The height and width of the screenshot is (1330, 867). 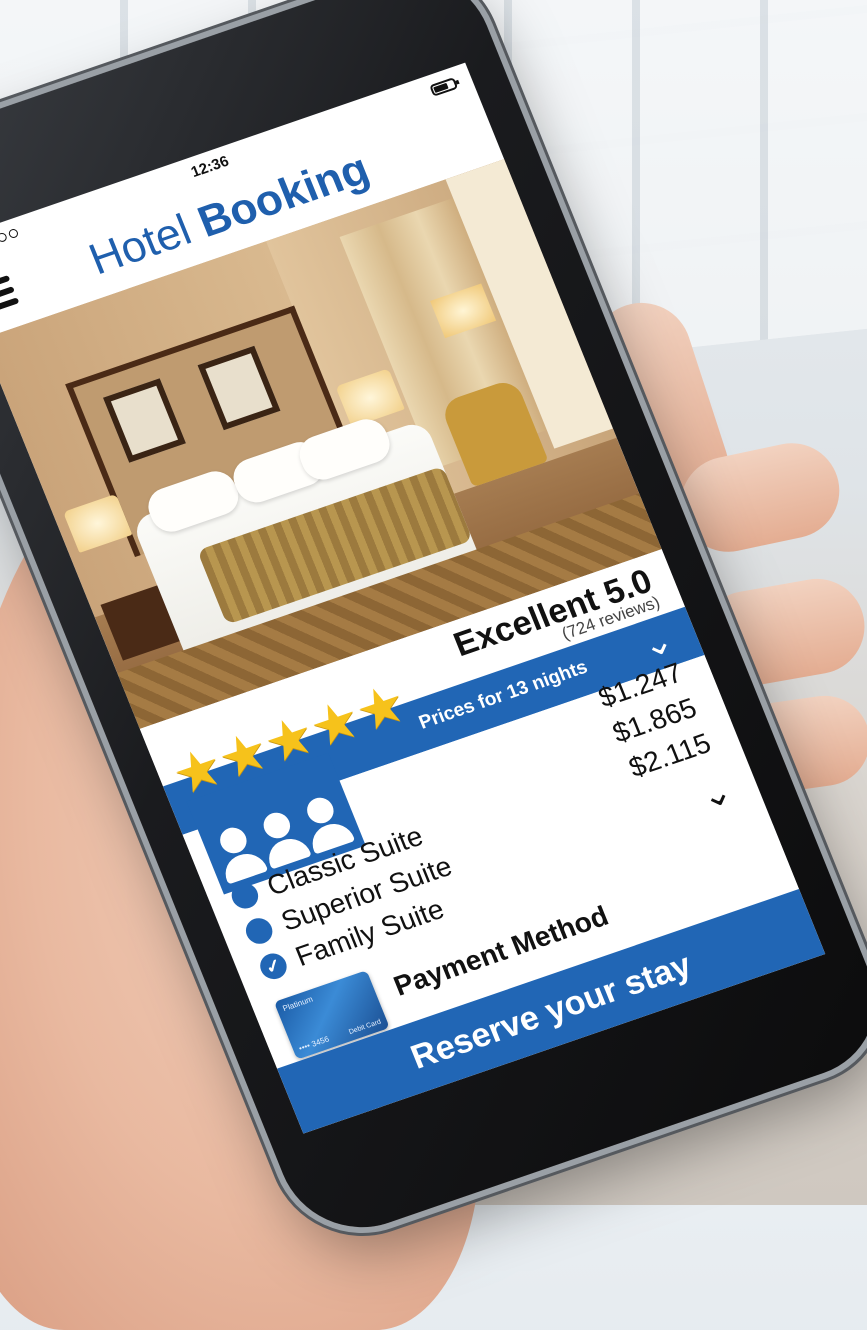 I want to click on check-icon: ✓, so click(x=273, y=966).